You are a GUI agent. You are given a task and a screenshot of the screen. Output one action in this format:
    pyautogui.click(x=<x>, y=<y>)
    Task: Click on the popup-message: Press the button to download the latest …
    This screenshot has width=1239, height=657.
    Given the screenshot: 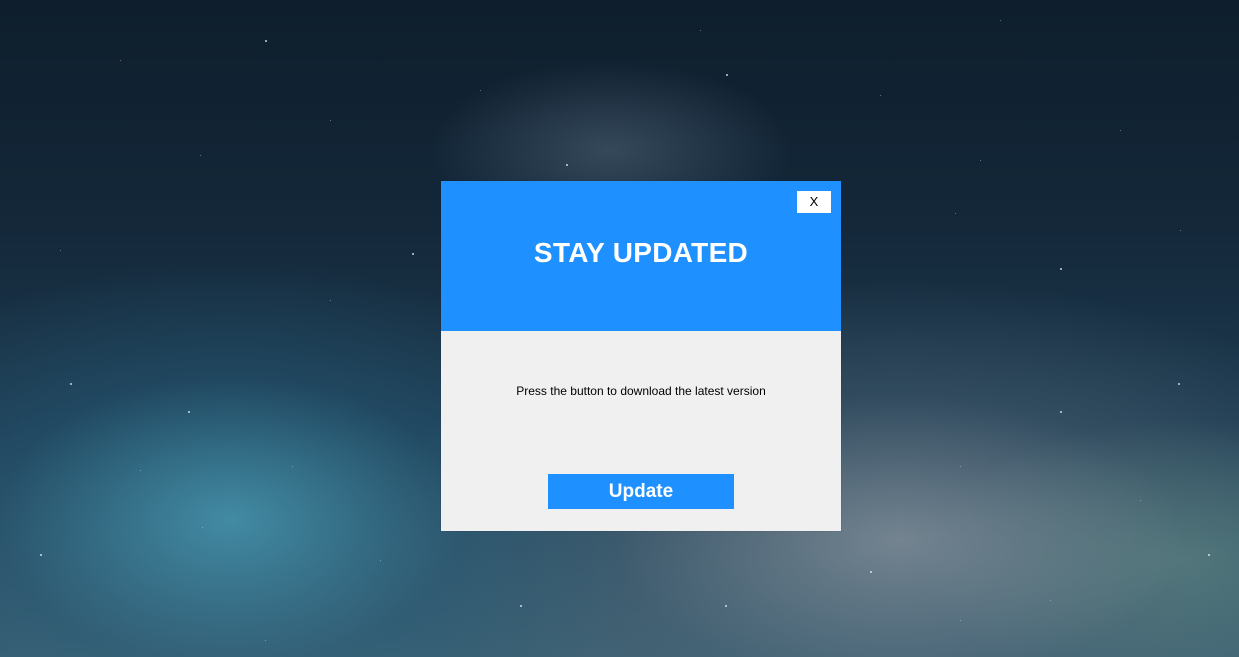 What is the action you would take?
    pyautogui.click(x=641, y=391)
    